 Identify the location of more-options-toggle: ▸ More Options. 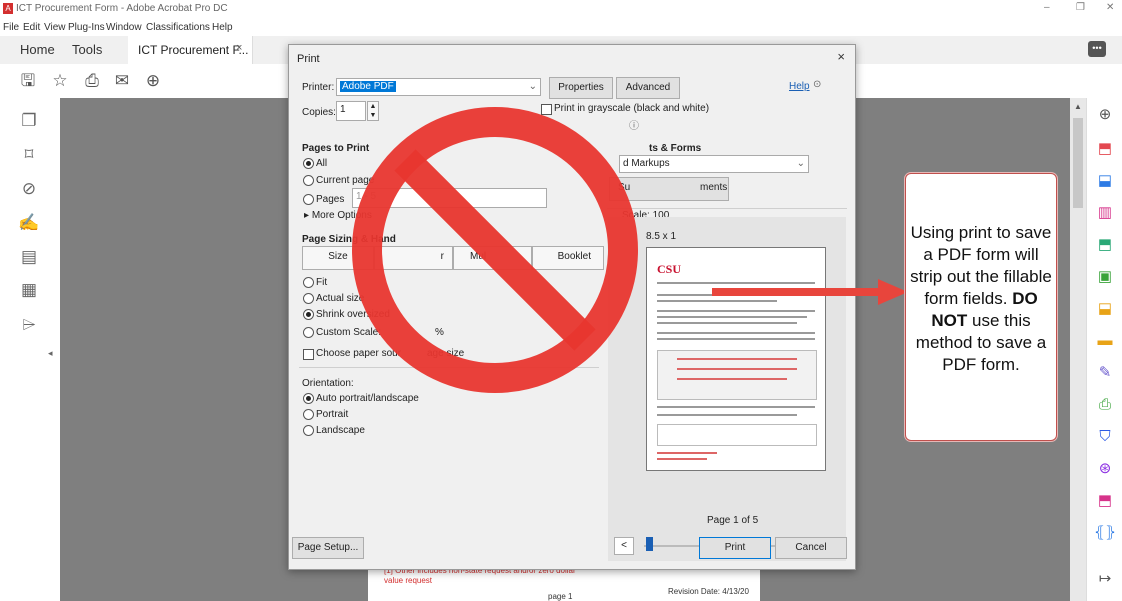
(338, 215).